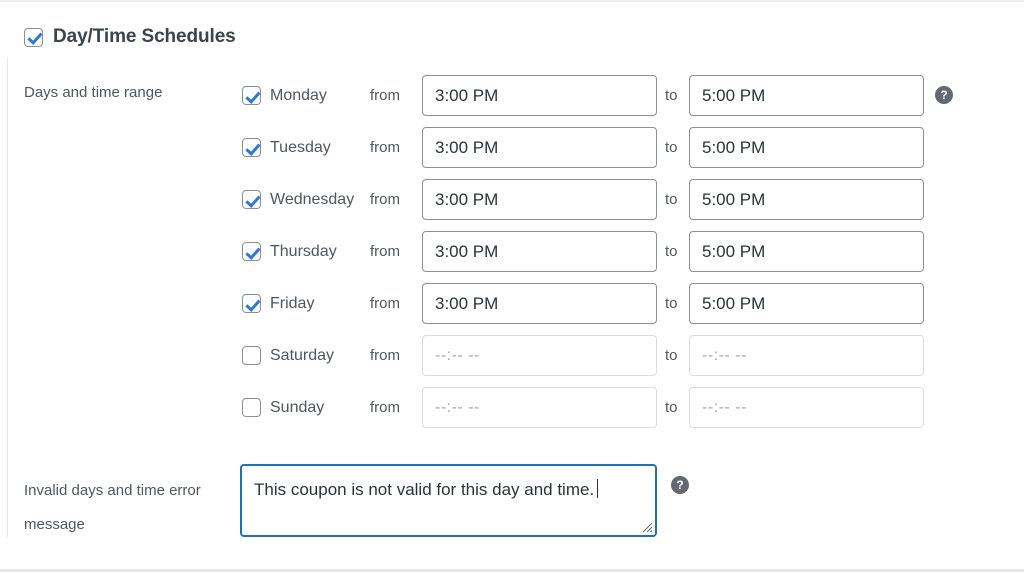 The image size is (1024, 572). I want to click on day-checkbox-group: Monday, so click(306, 95).